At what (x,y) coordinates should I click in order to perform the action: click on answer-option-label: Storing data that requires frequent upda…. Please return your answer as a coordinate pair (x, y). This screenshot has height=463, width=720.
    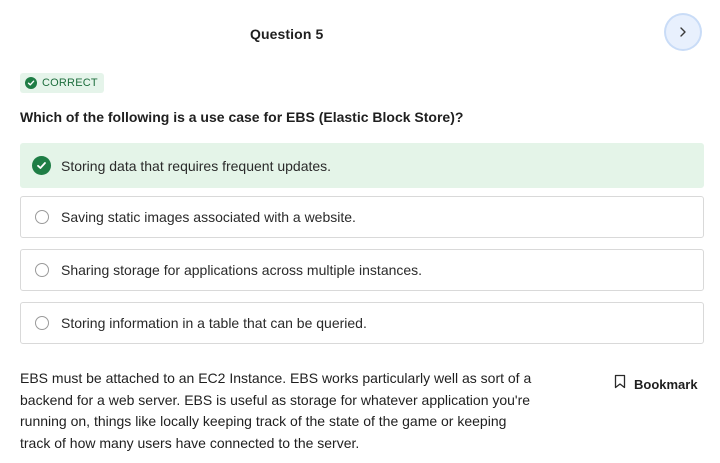
    Looking at the image, I should click on (196, 165).